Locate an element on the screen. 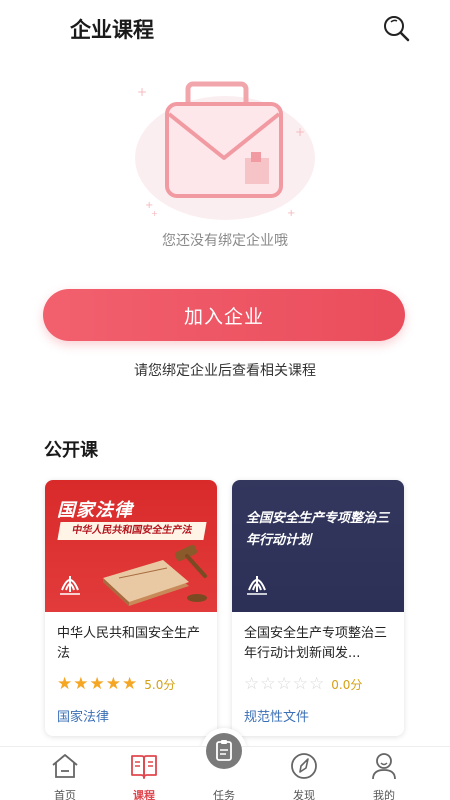  tab-discover: 发现 is located at coordinates (304, 773).